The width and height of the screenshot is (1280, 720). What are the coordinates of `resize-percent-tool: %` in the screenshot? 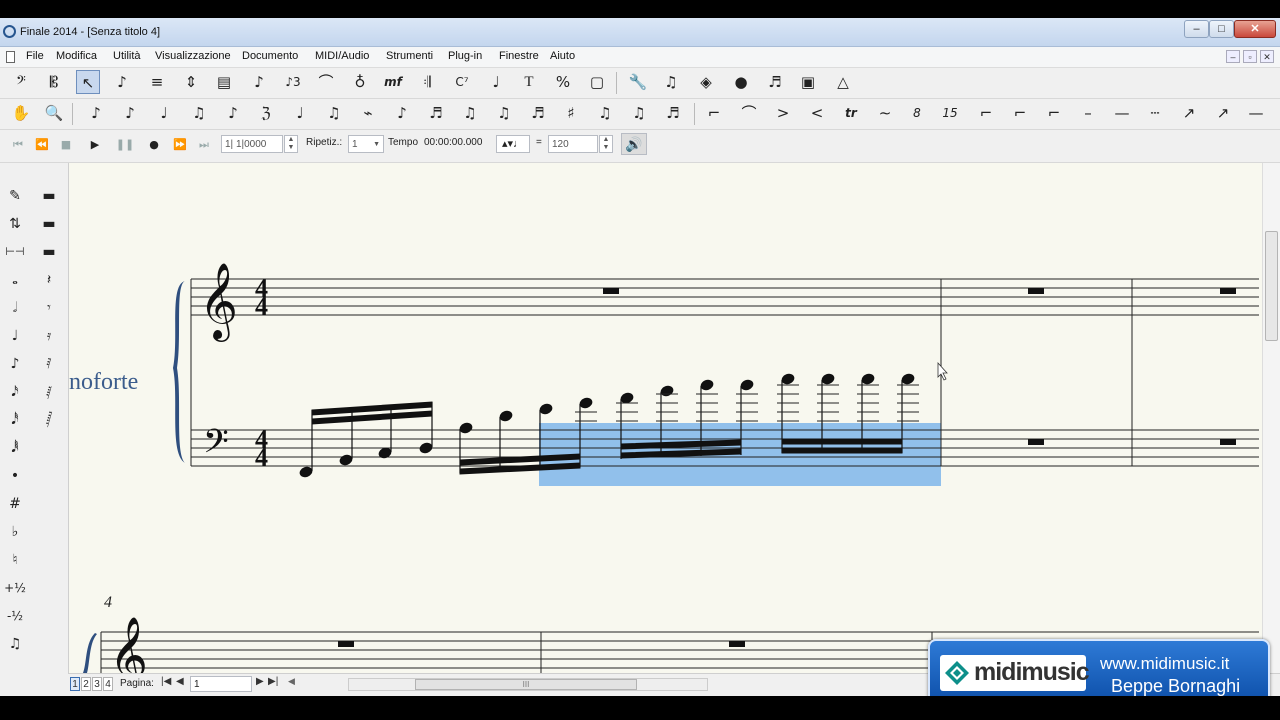 It's located at (563, 82).